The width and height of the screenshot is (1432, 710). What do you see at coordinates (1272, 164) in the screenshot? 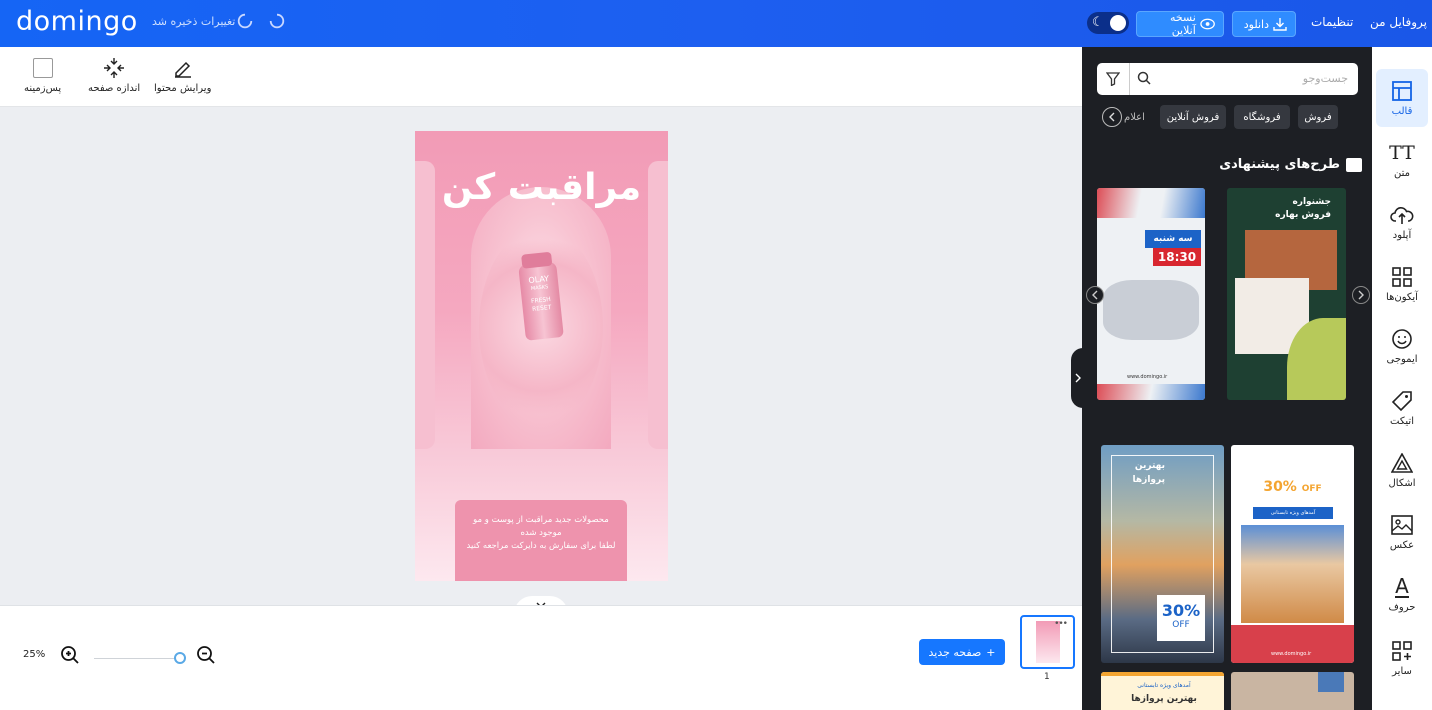
I see `suggested-section-title: طرح‌های پیشنهادی` at bounding box center [1272, 164].